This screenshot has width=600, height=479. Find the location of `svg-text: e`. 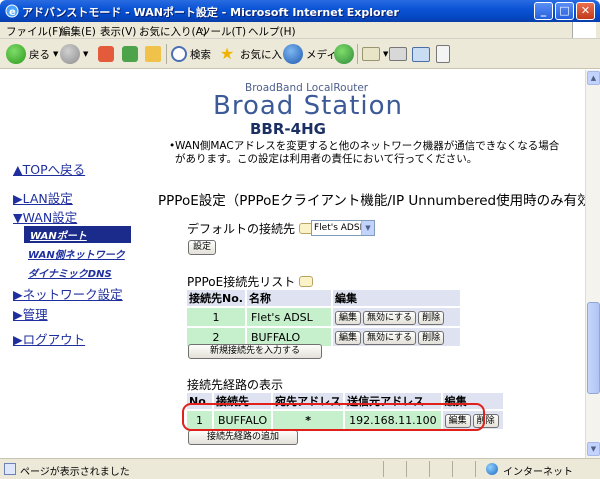

svg-text: e is located at coordinates (12, 12).